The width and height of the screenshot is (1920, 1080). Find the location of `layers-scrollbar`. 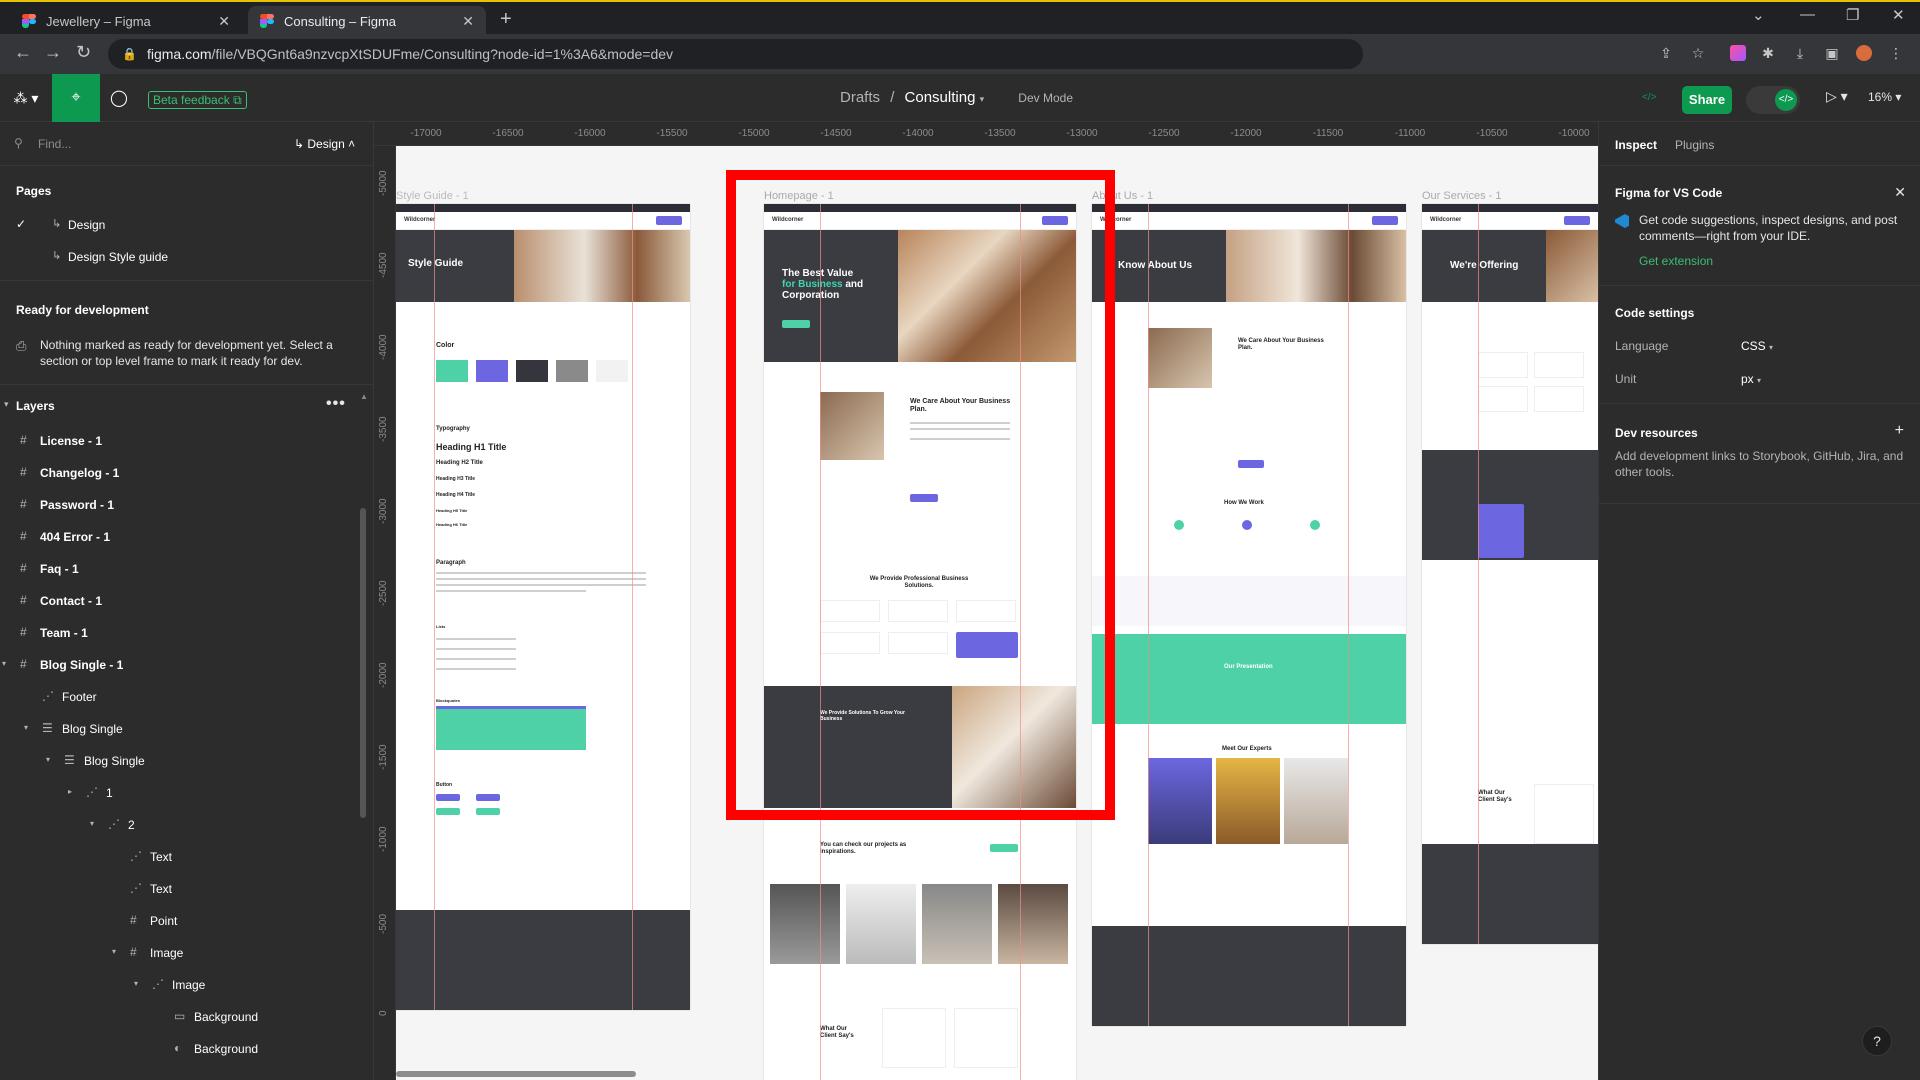

layers-scrollbar is located at coordinates (363, 663).